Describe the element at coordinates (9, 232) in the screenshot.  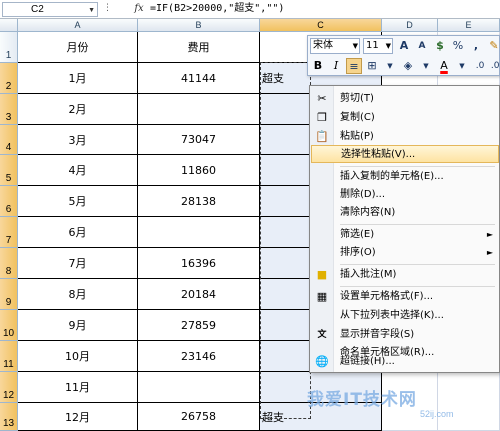
I see `row-header-7: 7` at that location.